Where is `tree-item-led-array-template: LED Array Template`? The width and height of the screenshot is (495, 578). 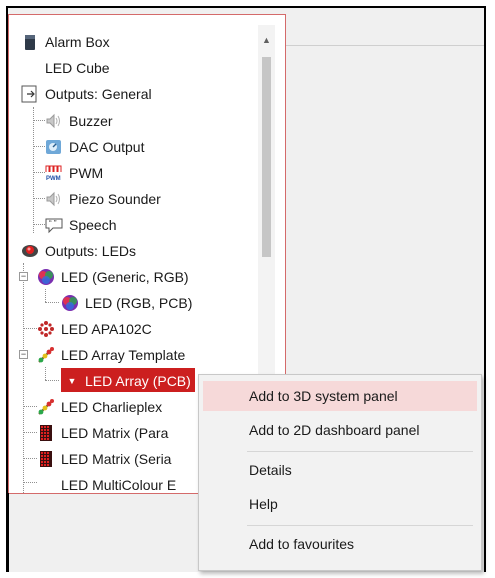
tree-item-led-array-template: LED Array Template is located at coordinates (111, 354).